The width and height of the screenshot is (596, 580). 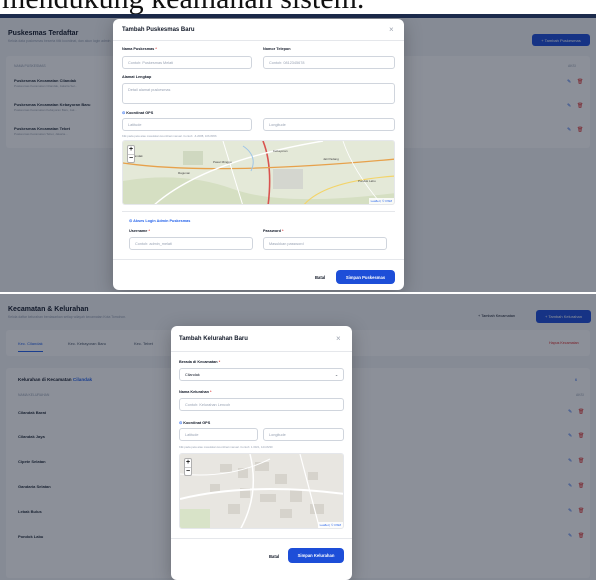 I want to click on kecamatan-label: Berada di Kecamatan *, so click(x=200, y=362).